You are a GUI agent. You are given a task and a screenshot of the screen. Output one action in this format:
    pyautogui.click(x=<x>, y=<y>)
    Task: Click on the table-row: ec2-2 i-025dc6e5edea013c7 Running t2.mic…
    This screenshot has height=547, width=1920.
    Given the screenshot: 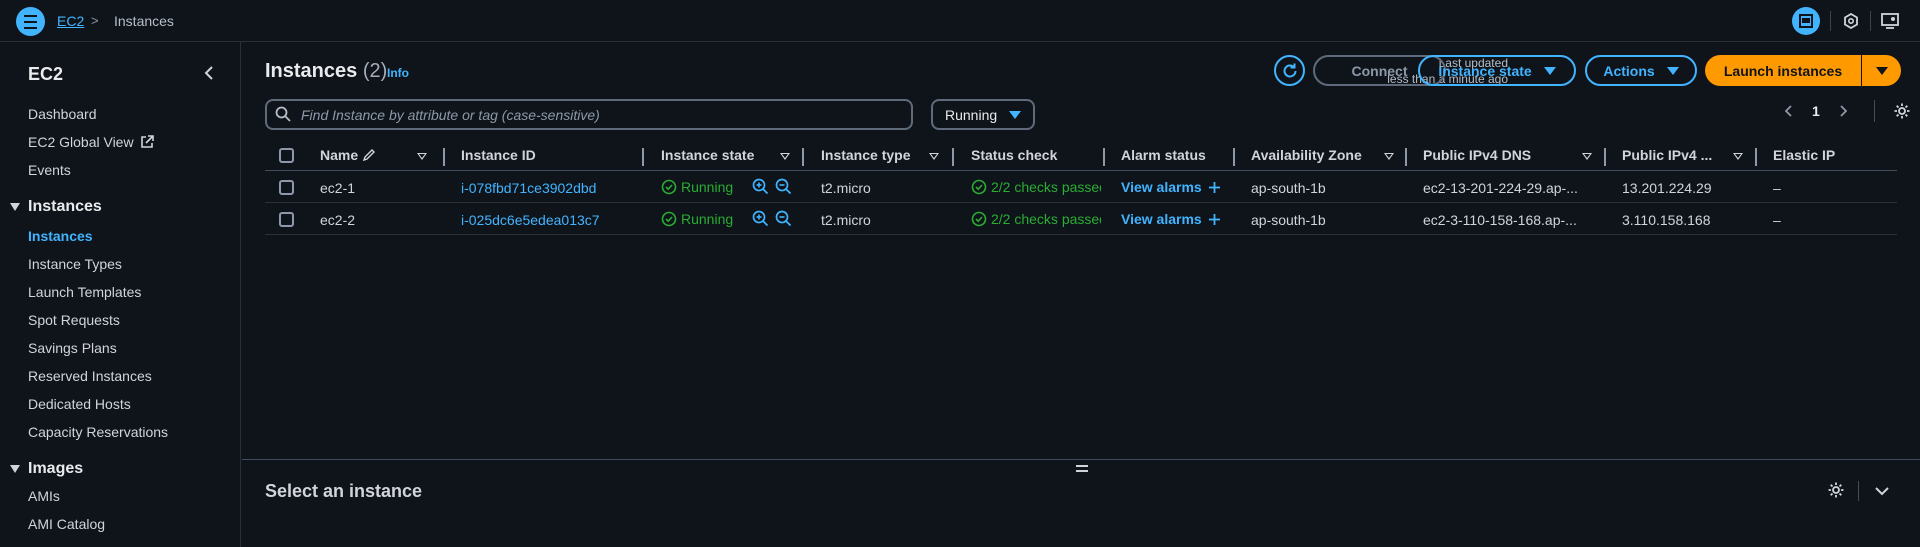 What is the action you would take?
    pyautogui.click(x=1081, y=219)
    